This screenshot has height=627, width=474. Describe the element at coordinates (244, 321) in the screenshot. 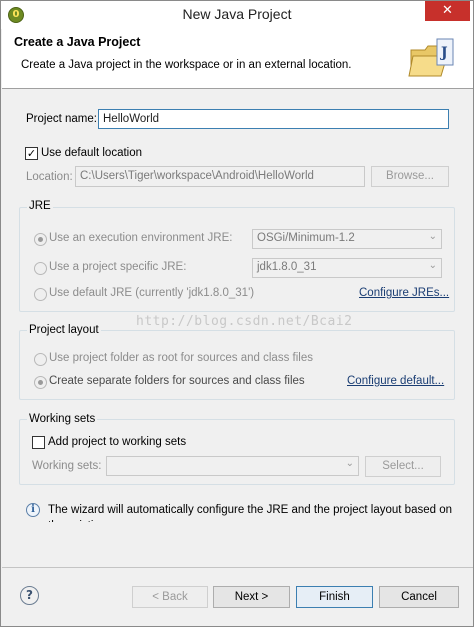

I see `watermark-text: http://blog.csdn.net/Bcai2` at that location.